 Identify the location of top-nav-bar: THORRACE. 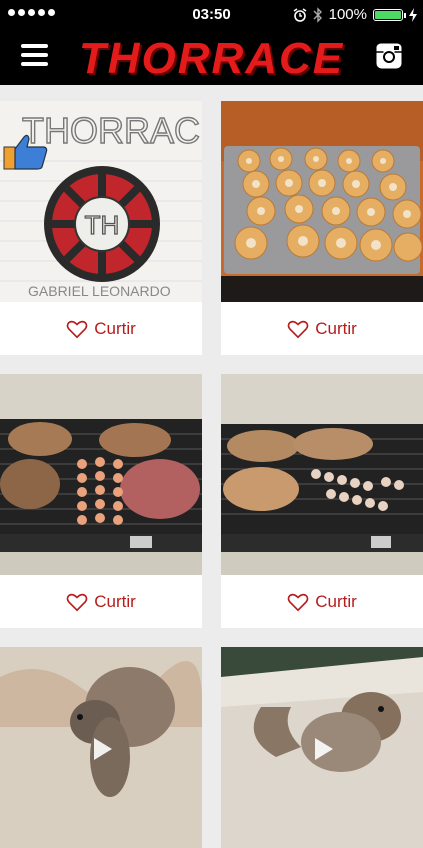
(211, 56).